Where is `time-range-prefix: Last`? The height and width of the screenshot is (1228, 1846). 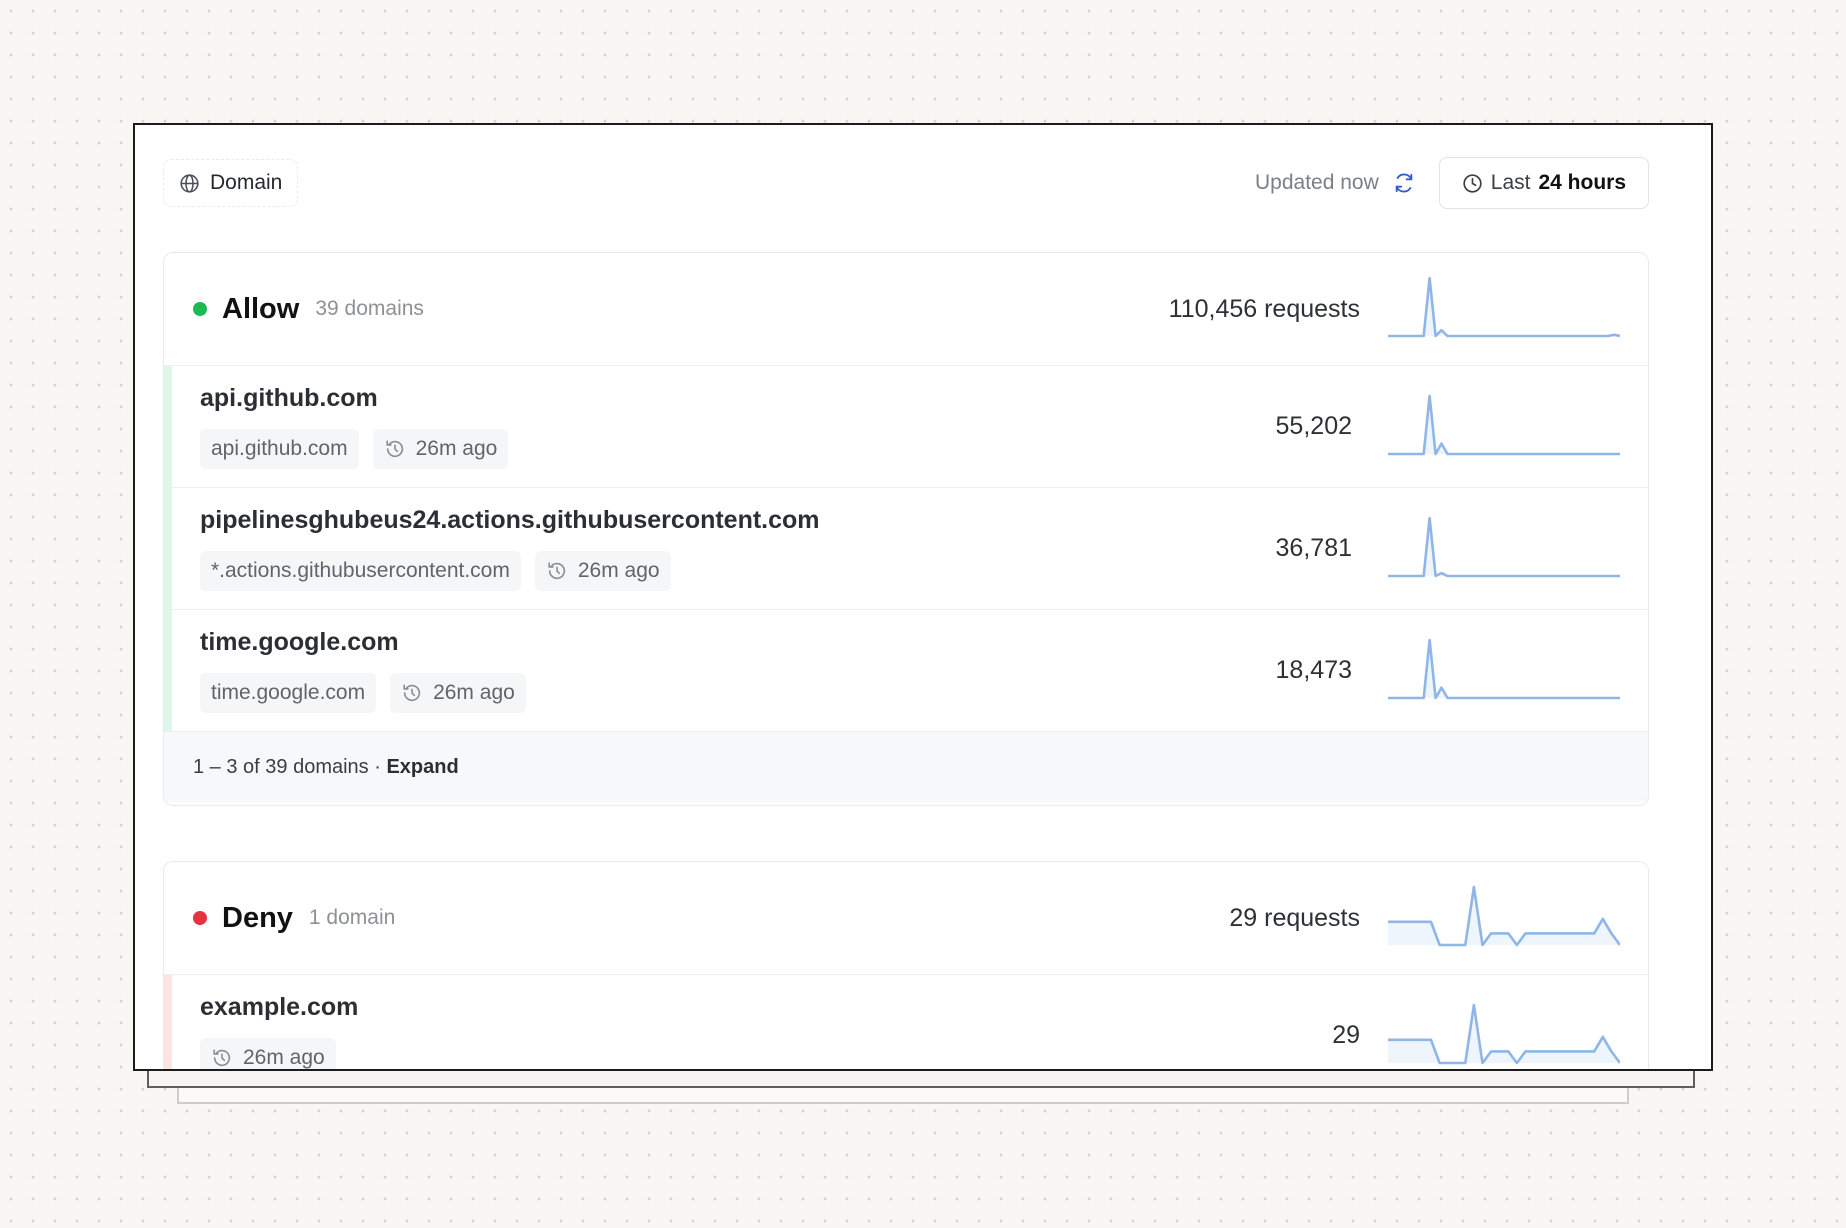
time-range-prefix: Last is located at coordinates (1510, 182).